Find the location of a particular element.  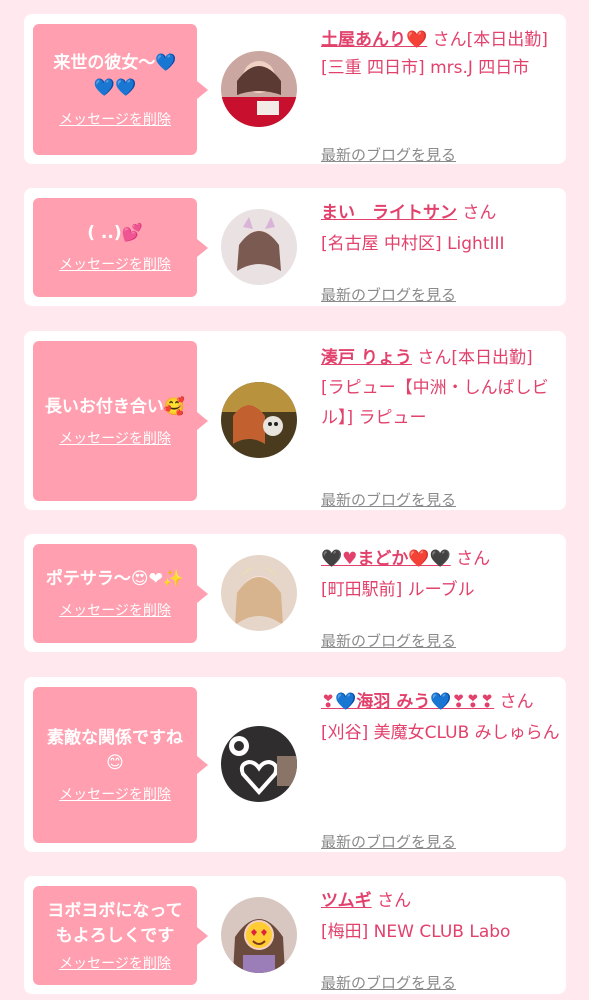

name-line: ツムギ さん is located at coordinates (441, 901).